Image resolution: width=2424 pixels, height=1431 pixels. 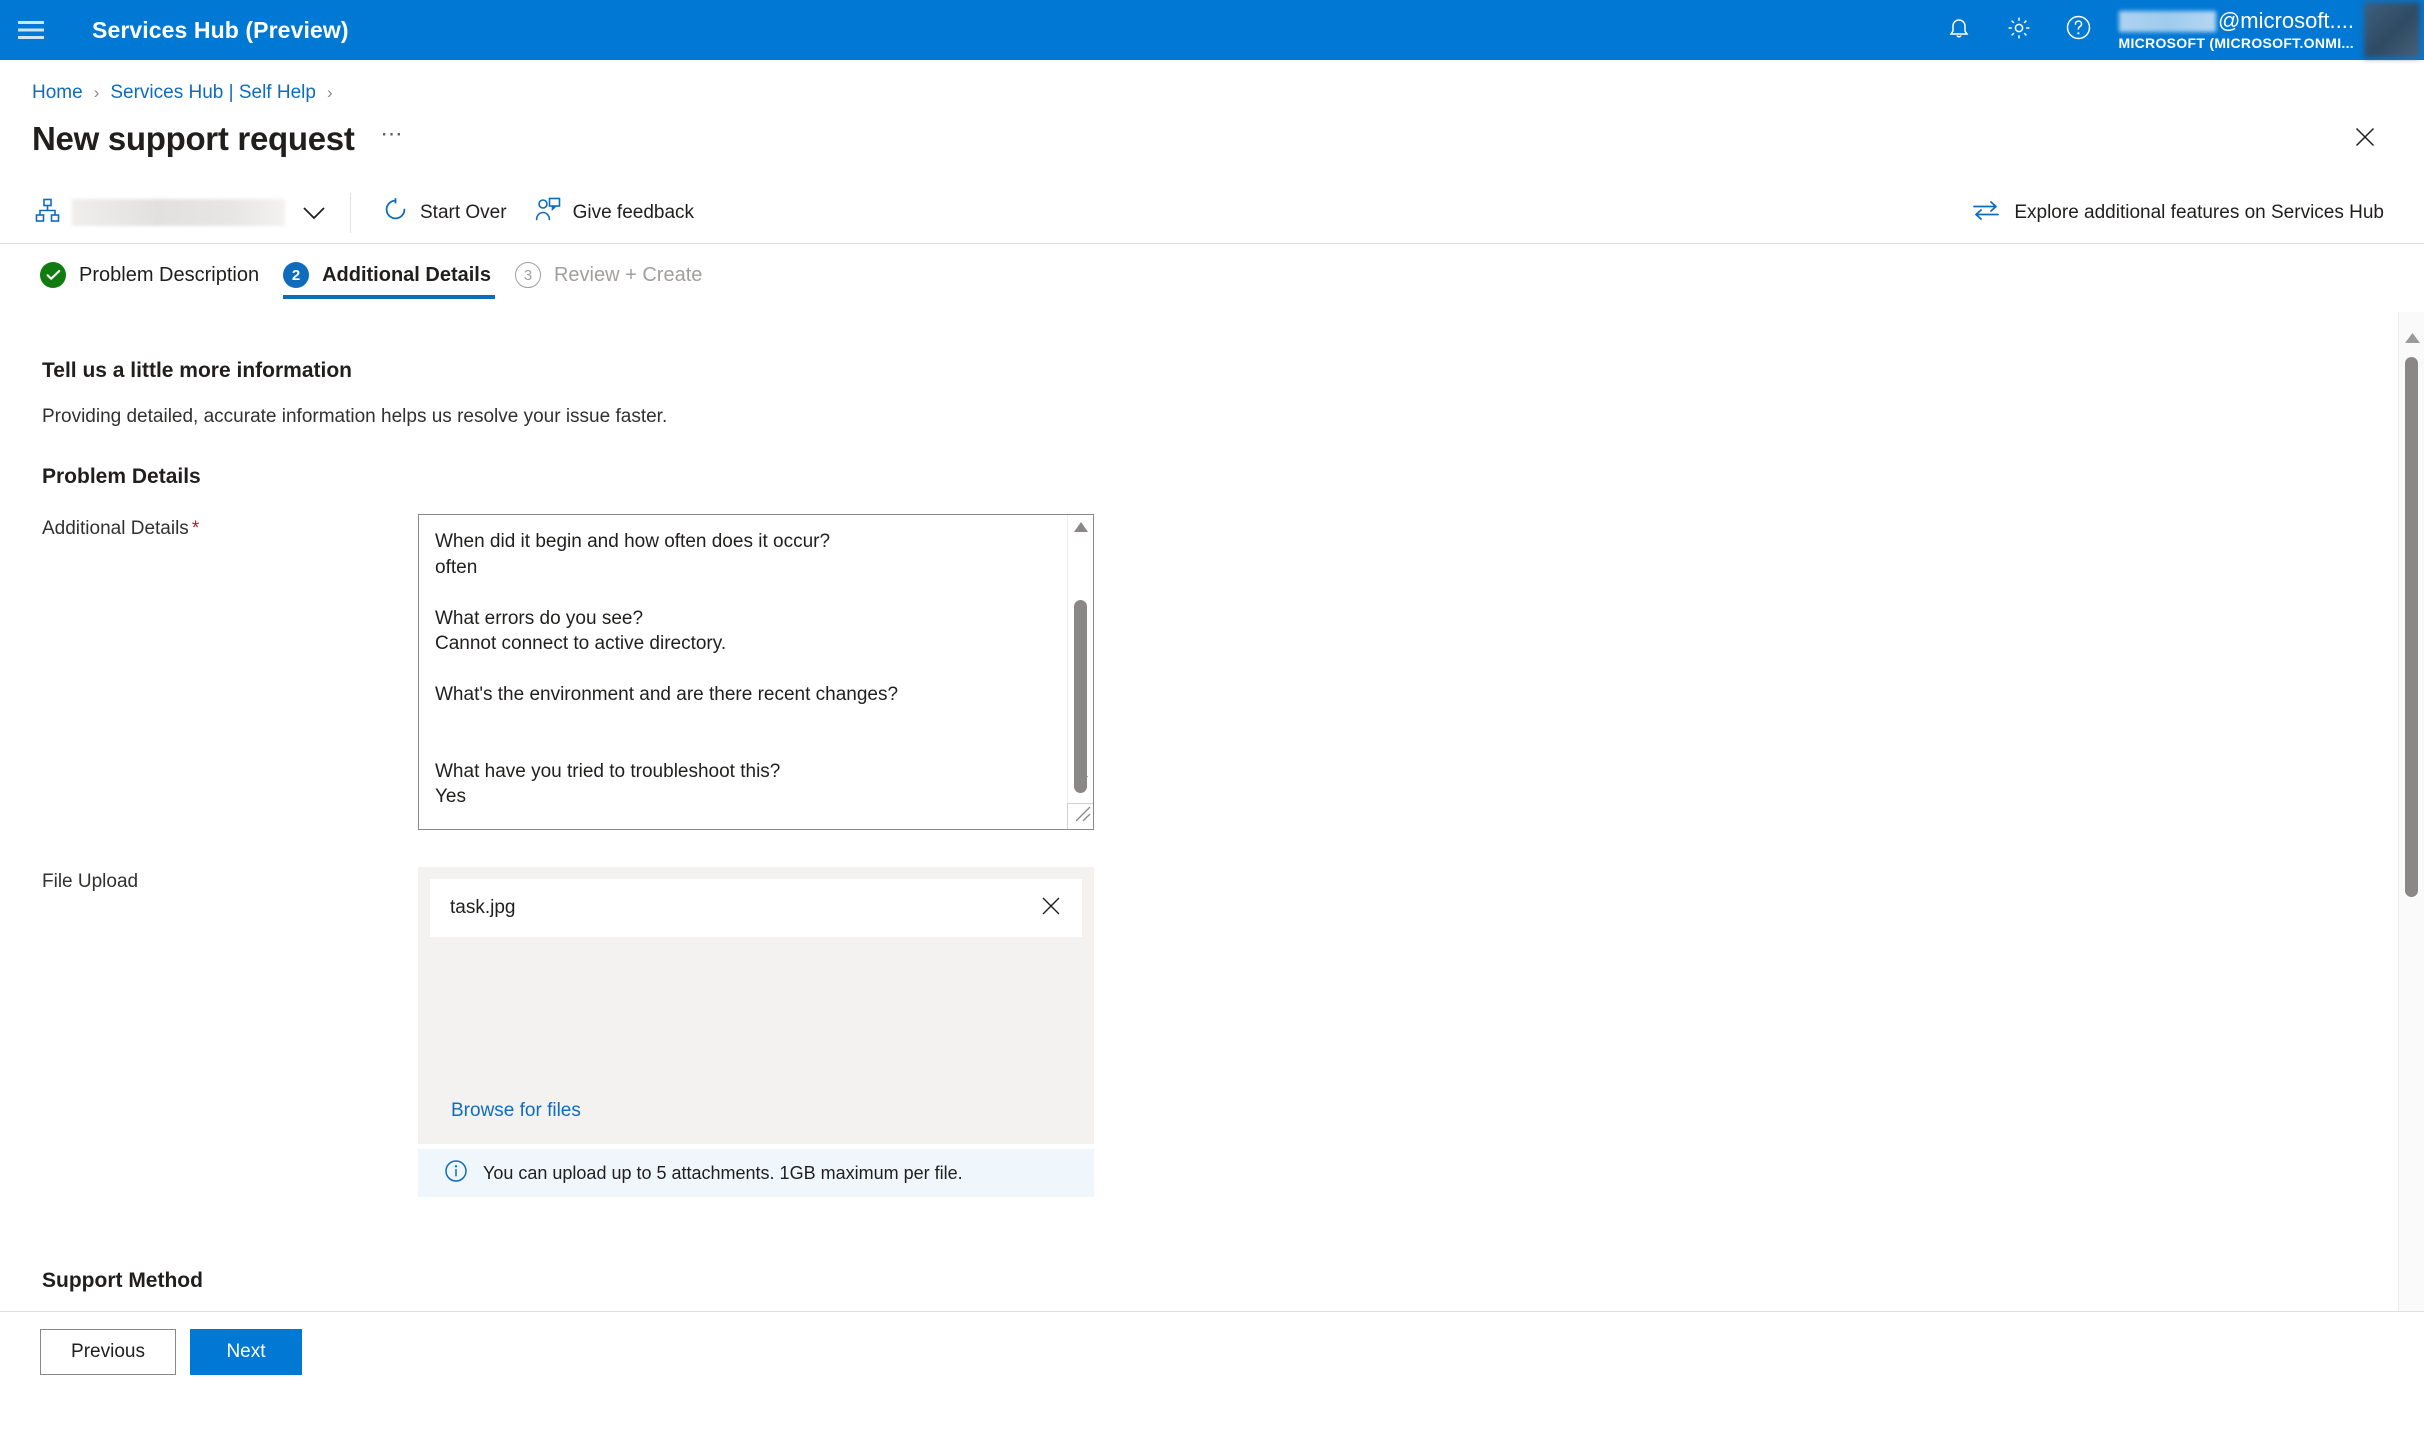 What do you see at coordinates (2392, 30) in the screenshot?
I see `avatar` at bounding box center [2392, 30].